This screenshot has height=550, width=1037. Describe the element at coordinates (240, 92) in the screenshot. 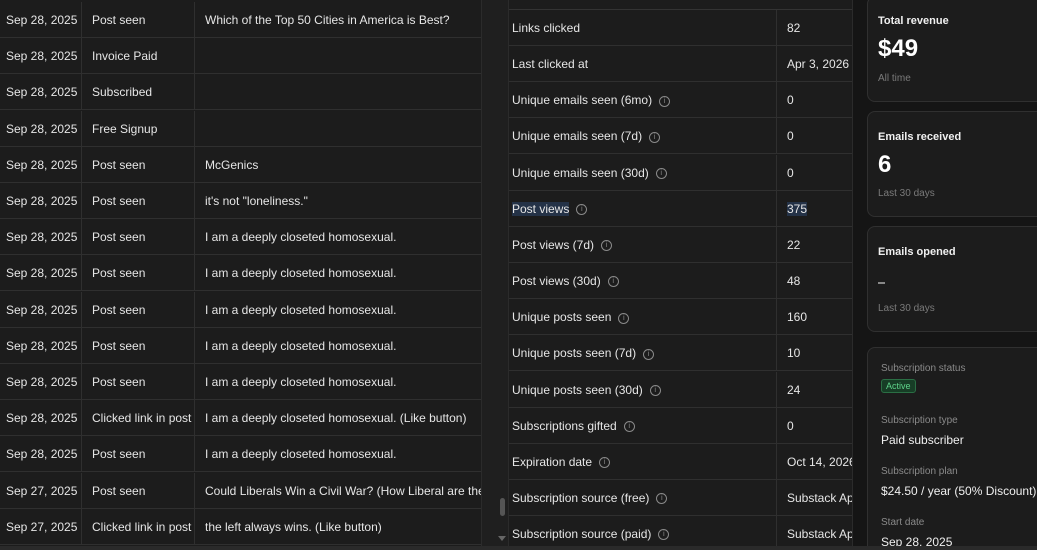

I see `activity-row: Sep 28, 2025 Subscribed` at that location.